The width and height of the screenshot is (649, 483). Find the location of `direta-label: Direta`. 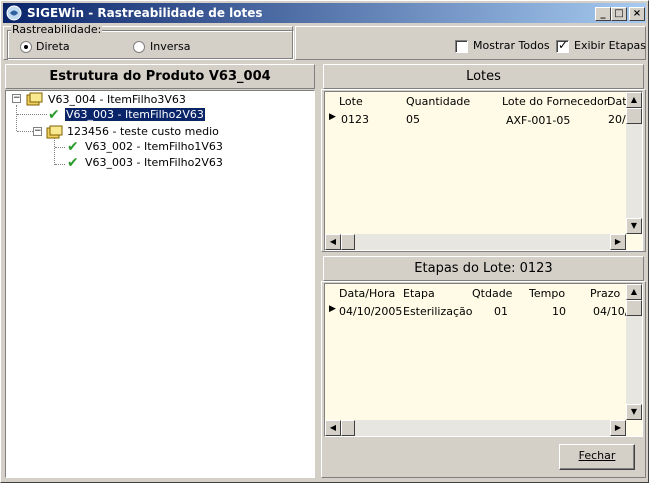

direta-label: Direta is located at coordinates (53, 46).